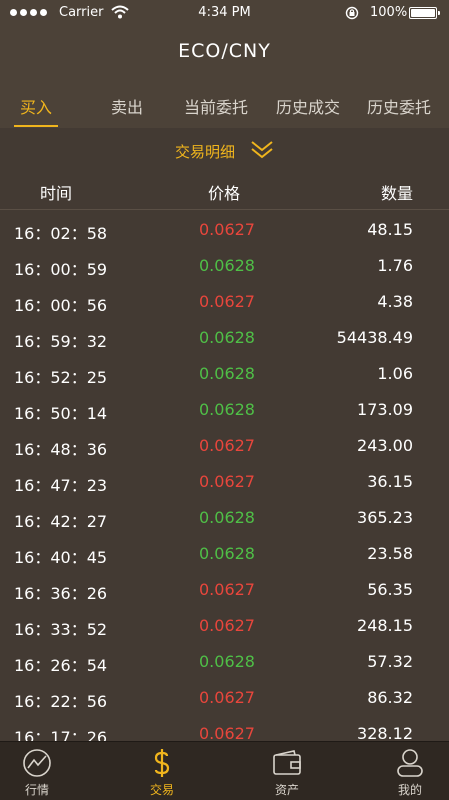 This screenshot has height=800, width=449. Describe the element at coordinates (287, 762) in the screenshot. I see `wallet-icon` at that location.